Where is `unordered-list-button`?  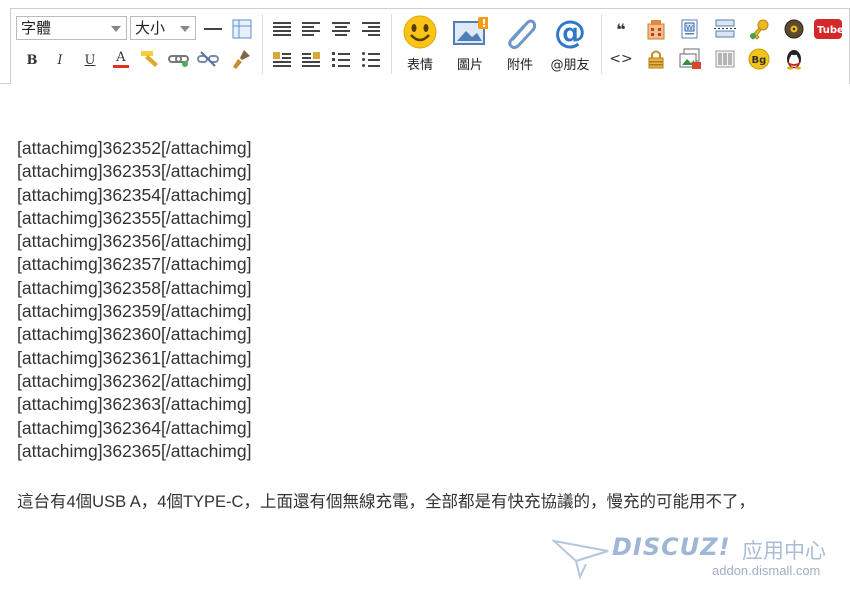
unordered-list-button is located at coordinates (371, 59).